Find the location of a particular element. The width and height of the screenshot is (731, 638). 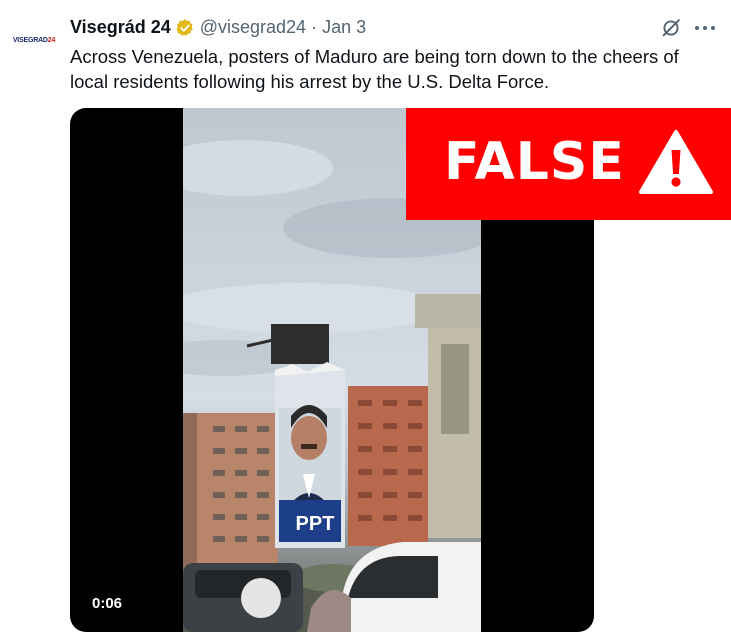

more-icon is located at coordinates (705, 29).